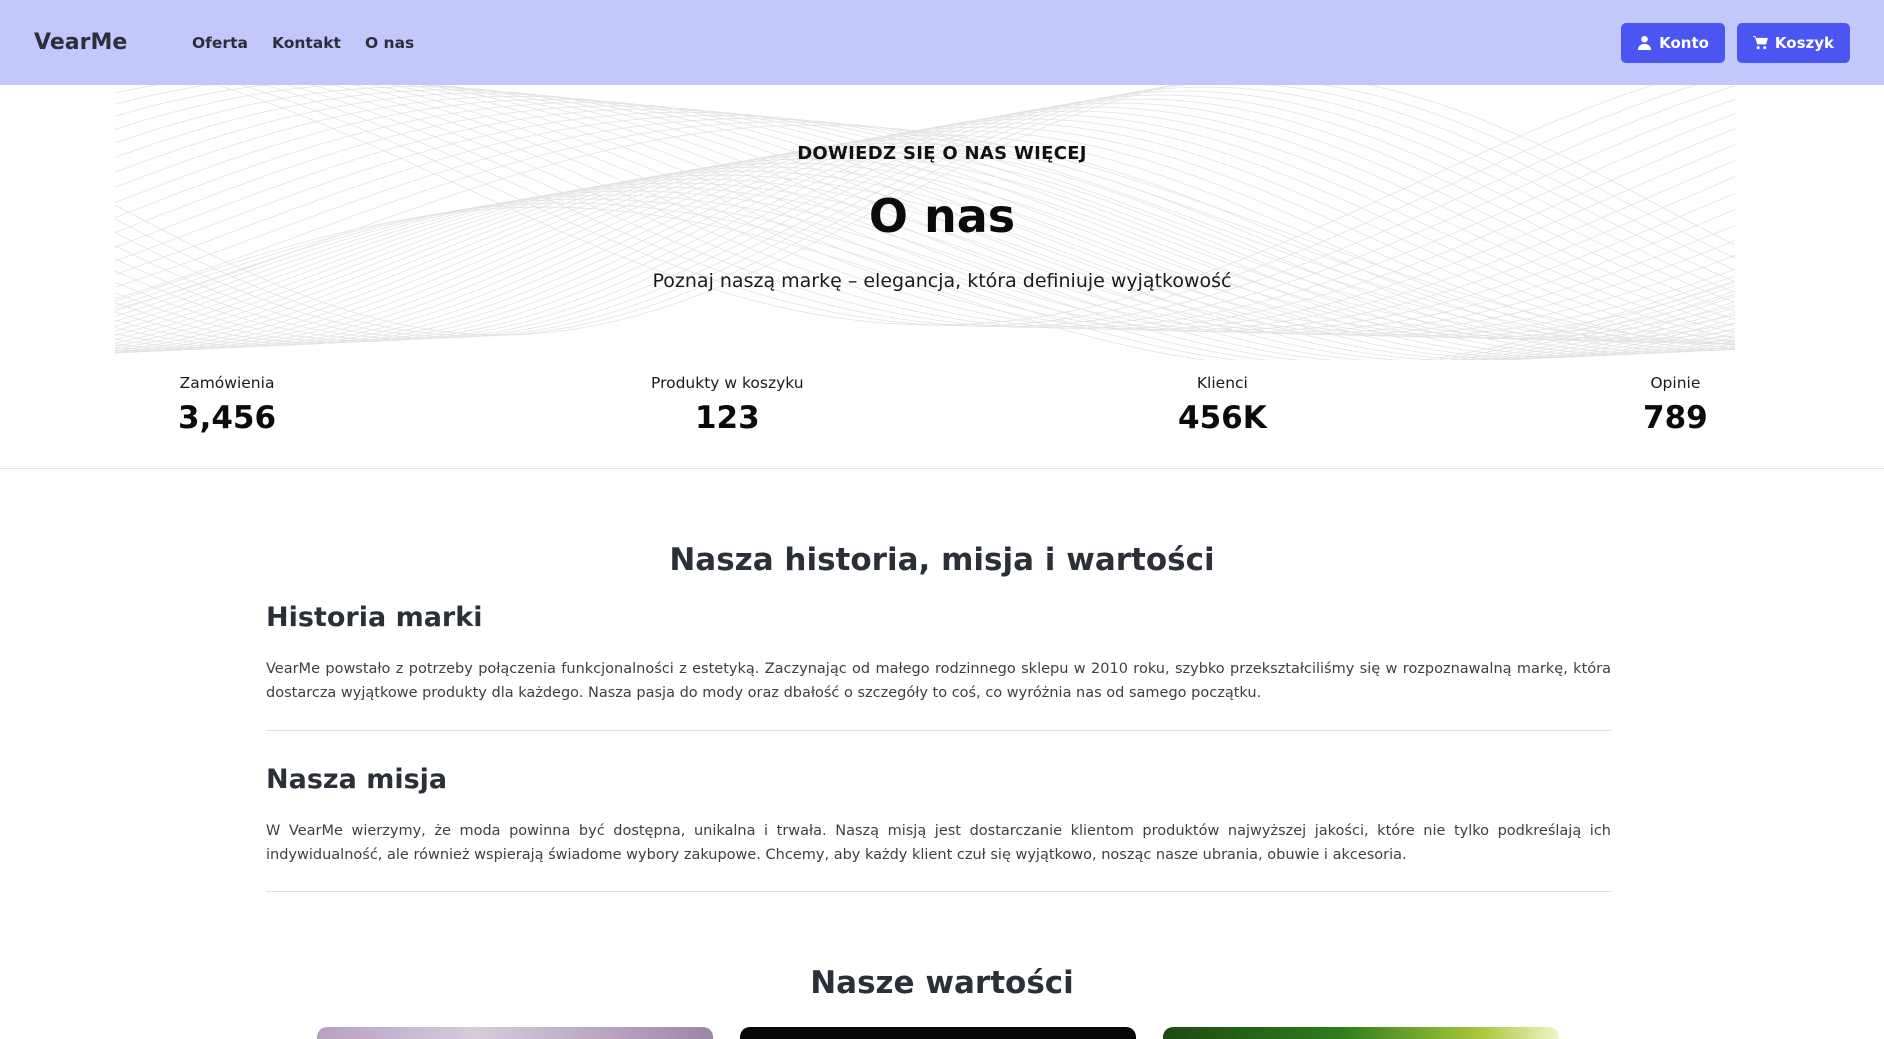 This screenshot has width=1884, height=1039. What do you see at coordinates (942, 216) in the screenshot?
I see `page-title: O nas` at bounding box center [942, 216].